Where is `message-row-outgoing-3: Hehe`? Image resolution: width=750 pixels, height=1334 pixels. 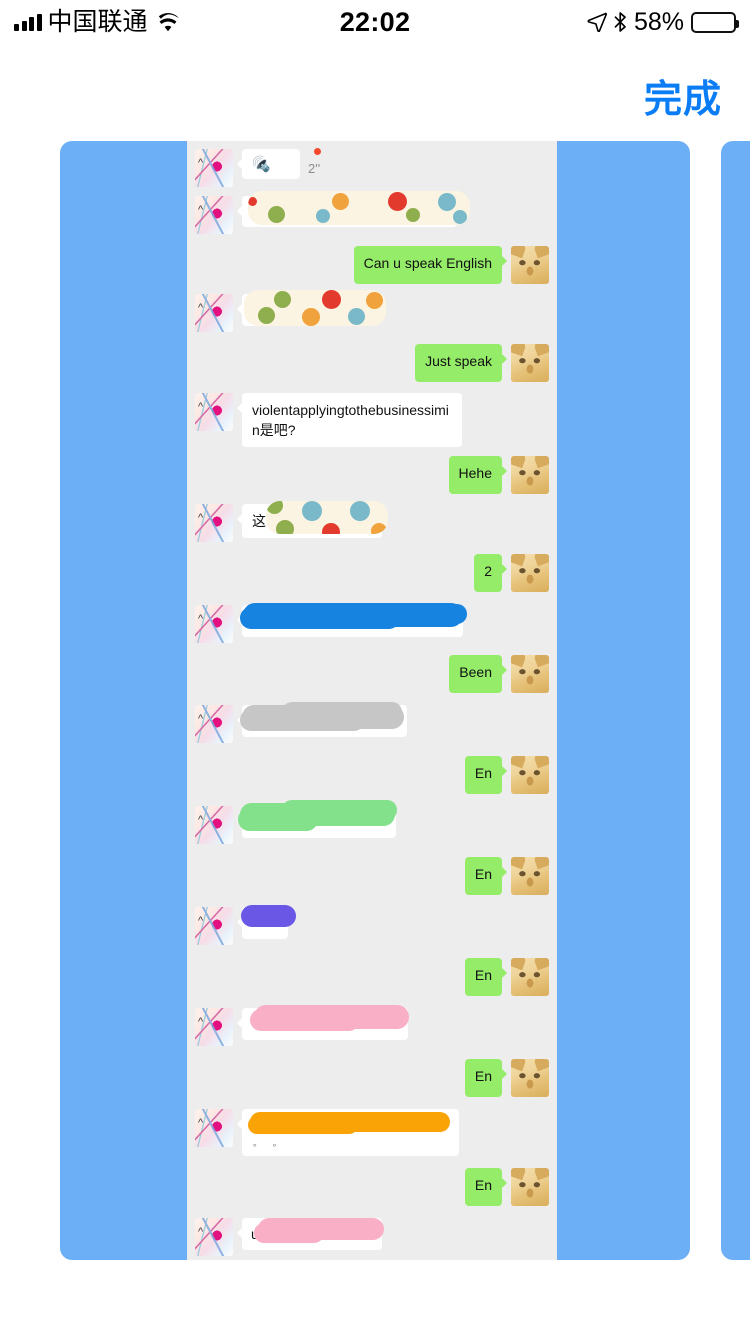 message-row-outgoing-3: Hehe is located at coordinates (372, 470).